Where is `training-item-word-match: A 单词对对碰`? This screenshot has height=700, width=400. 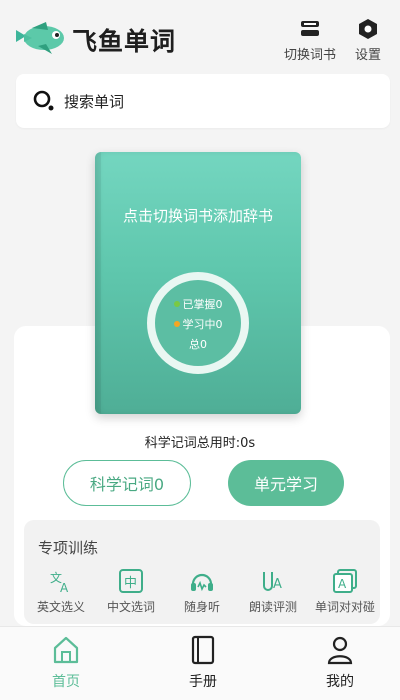 training-item-word-match: A 单词对对碰 is located at coordinates (345, 591).